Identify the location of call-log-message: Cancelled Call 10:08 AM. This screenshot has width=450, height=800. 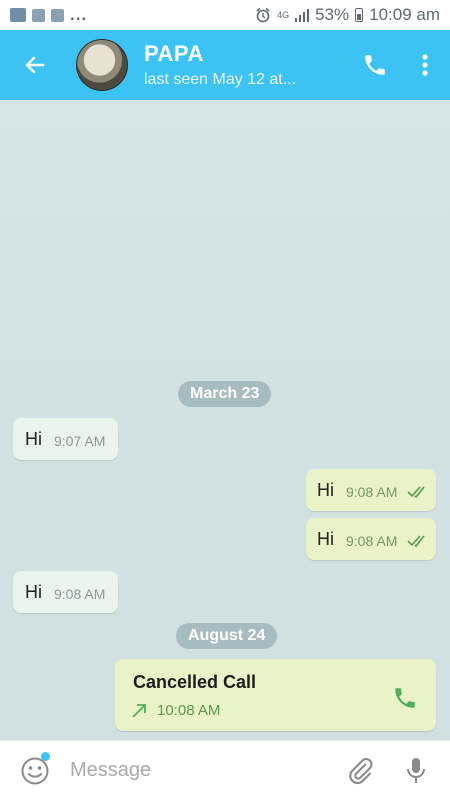
(275, 695).